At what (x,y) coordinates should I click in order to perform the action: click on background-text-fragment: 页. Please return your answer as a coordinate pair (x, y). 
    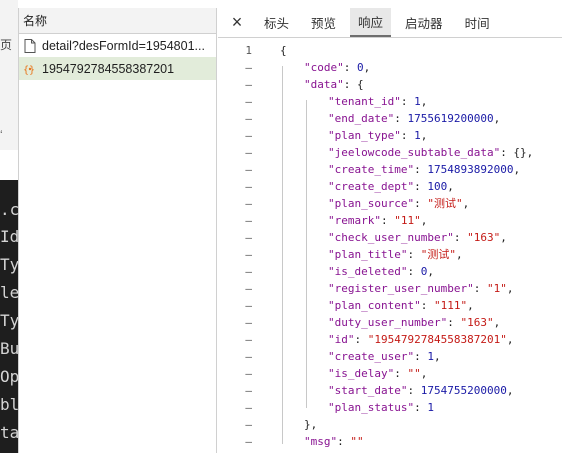
    Looking at the image, I should click on (6, 45).